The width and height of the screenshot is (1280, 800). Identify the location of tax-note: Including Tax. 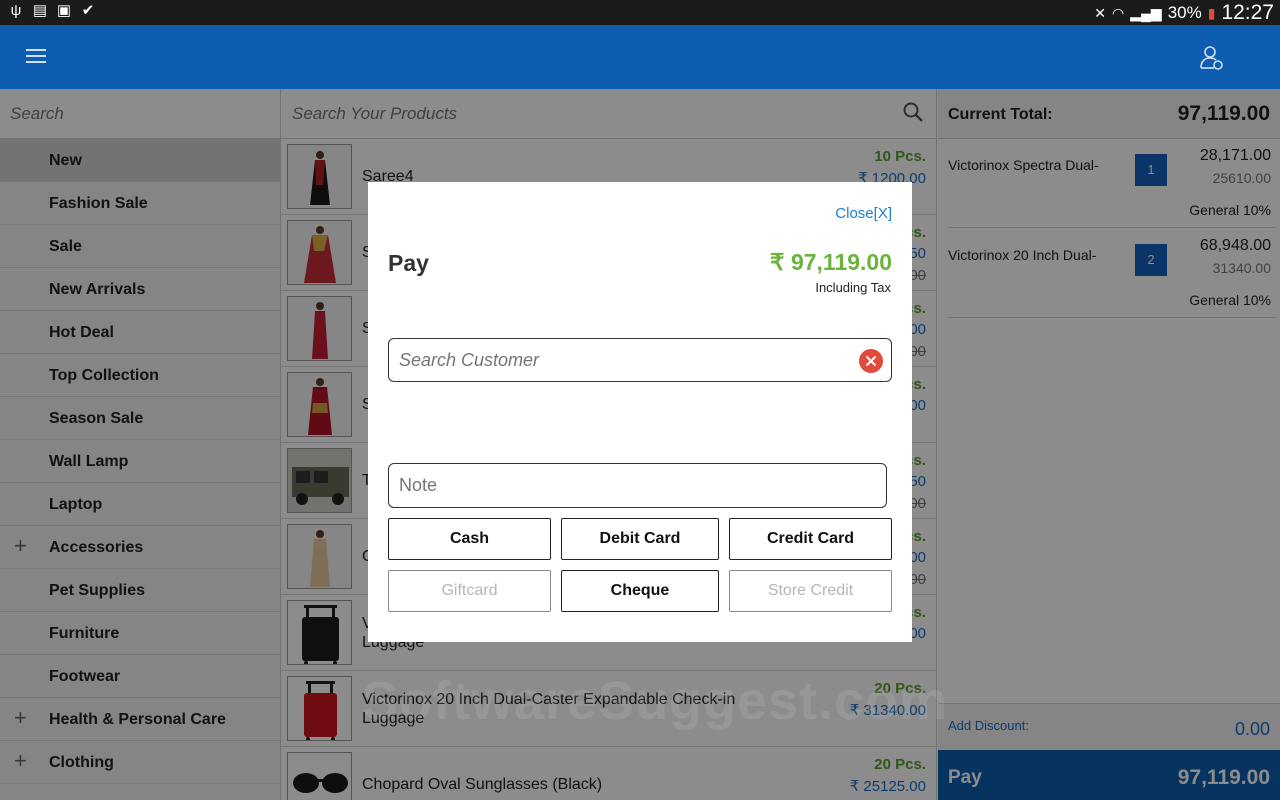
(853, 287).